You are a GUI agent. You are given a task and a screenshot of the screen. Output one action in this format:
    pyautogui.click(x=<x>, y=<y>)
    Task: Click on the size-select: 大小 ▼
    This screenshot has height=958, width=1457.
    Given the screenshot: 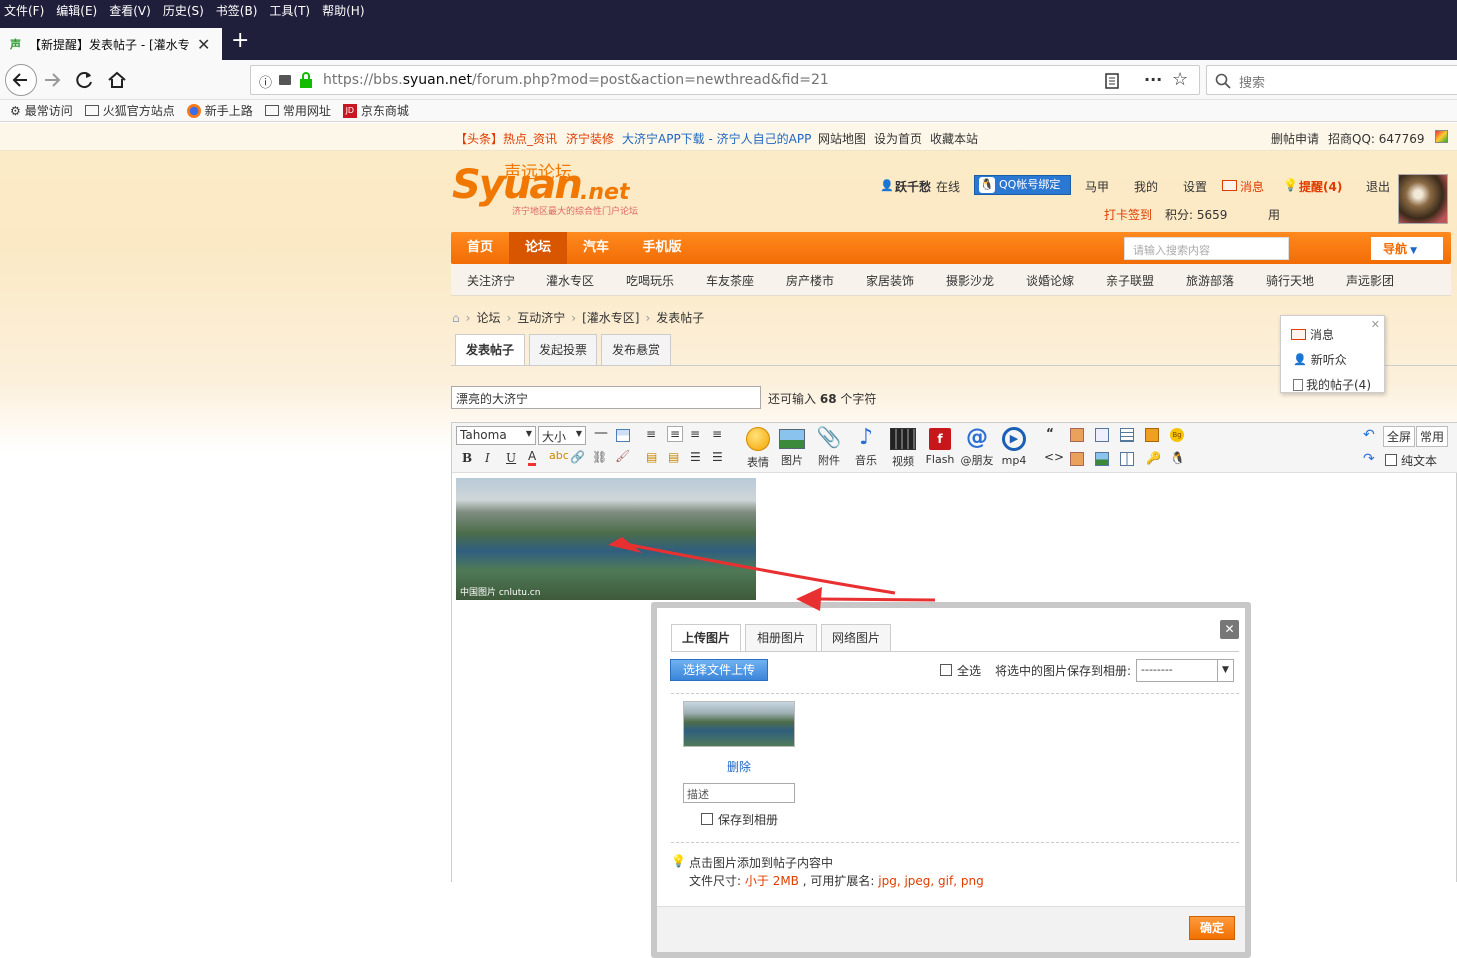 What is the action you would take?
    pyautogui.click(x=562, y=435)
    